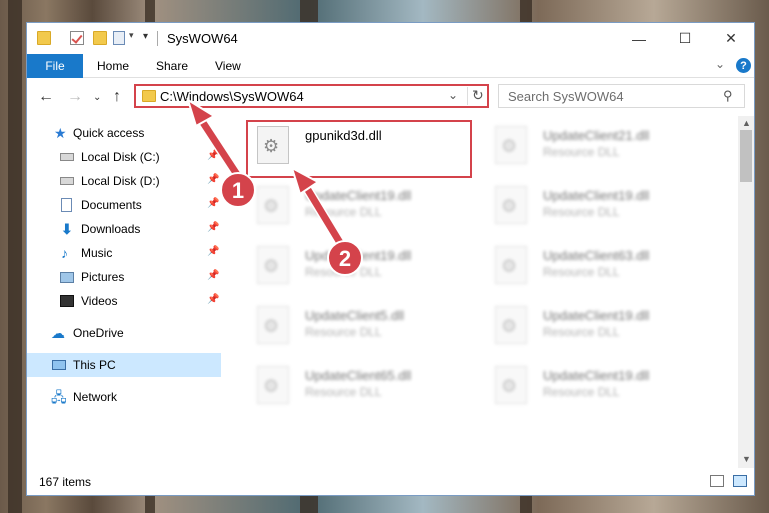  Describe the element at coordinates (740, 481) in the screenshot. I see `large-icons-view-button` at that location.